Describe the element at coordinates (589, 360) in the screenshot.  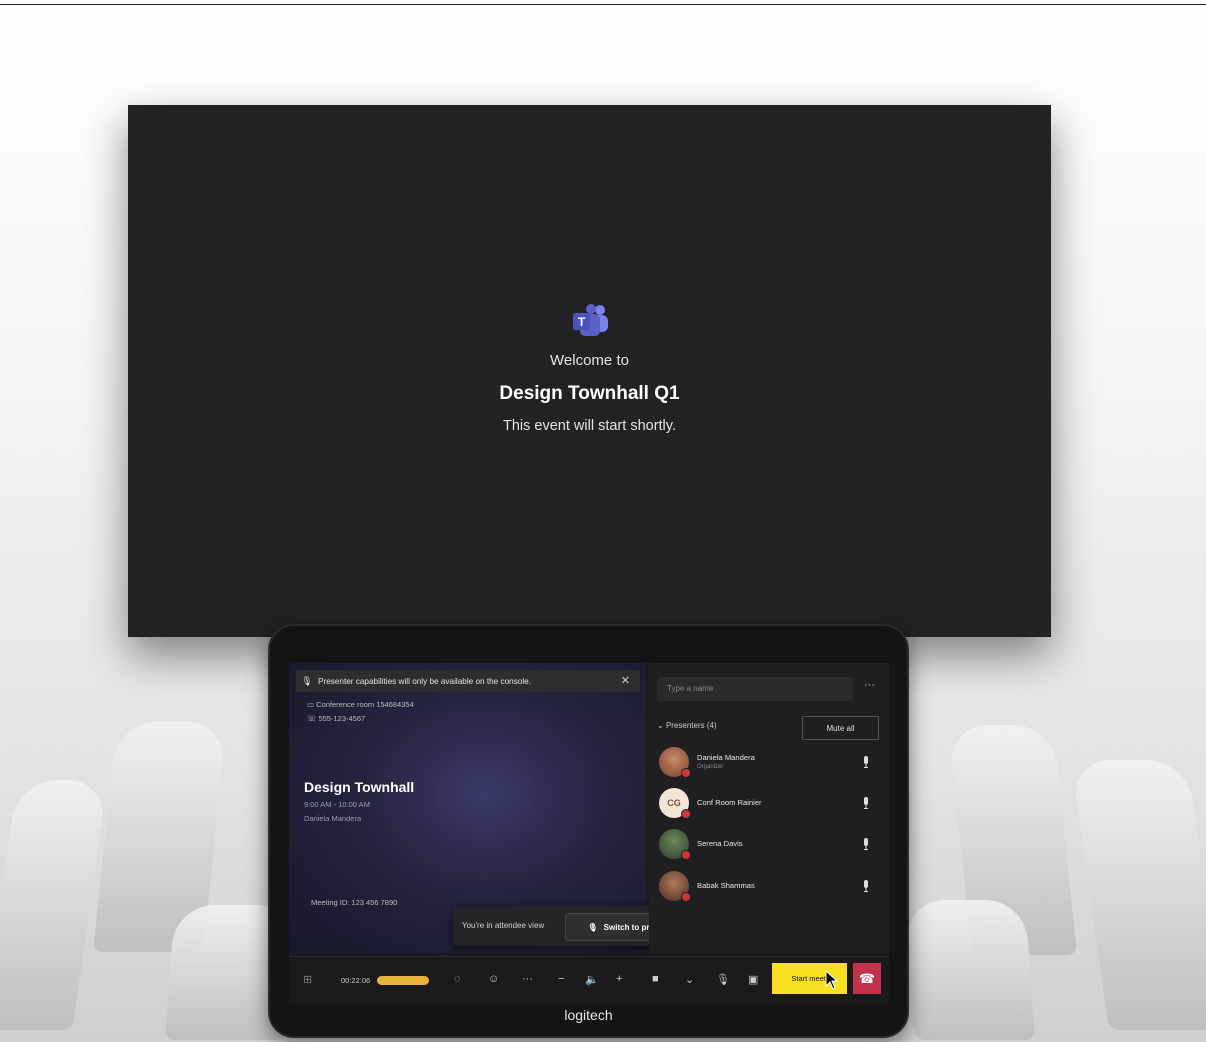
I see `welcome-text: Welcome to` at that location.